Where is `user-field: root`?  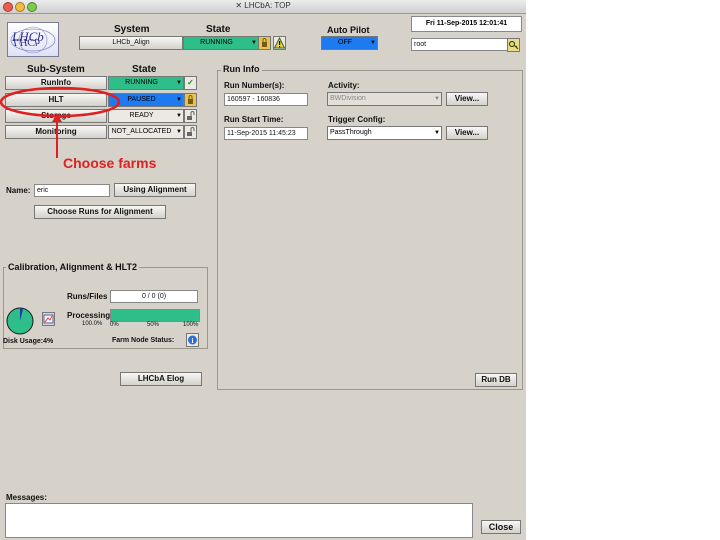
user-field: root is located at coordinates (459, 44).